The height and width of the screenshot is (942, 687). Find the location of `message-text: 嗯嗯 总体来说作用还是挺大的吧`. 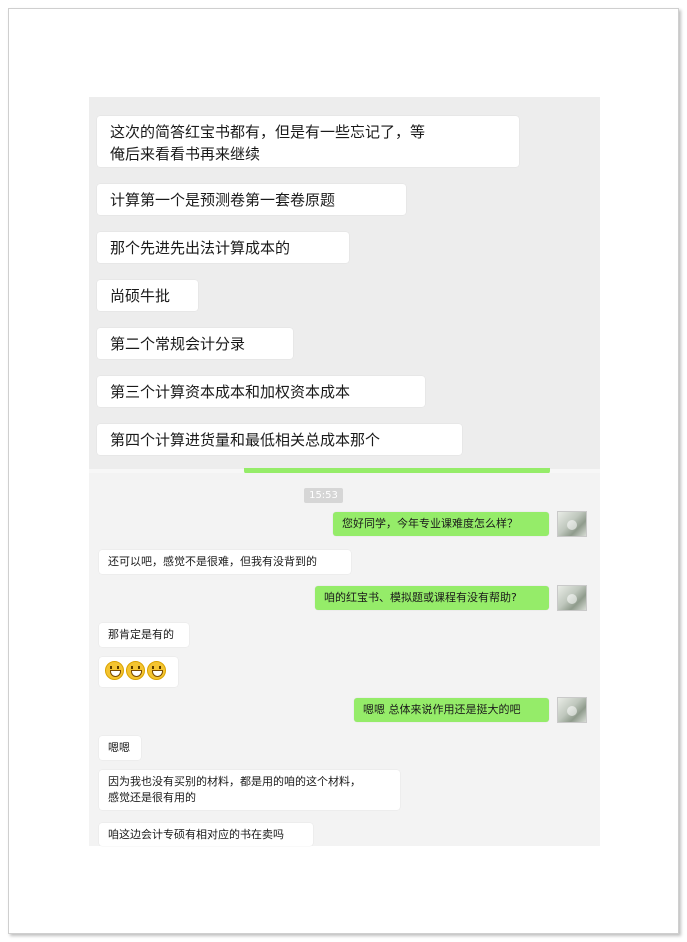

message-text: 嗯嗯 总体来说作用还是挺大的吧 is located at coordinates (442, 709).